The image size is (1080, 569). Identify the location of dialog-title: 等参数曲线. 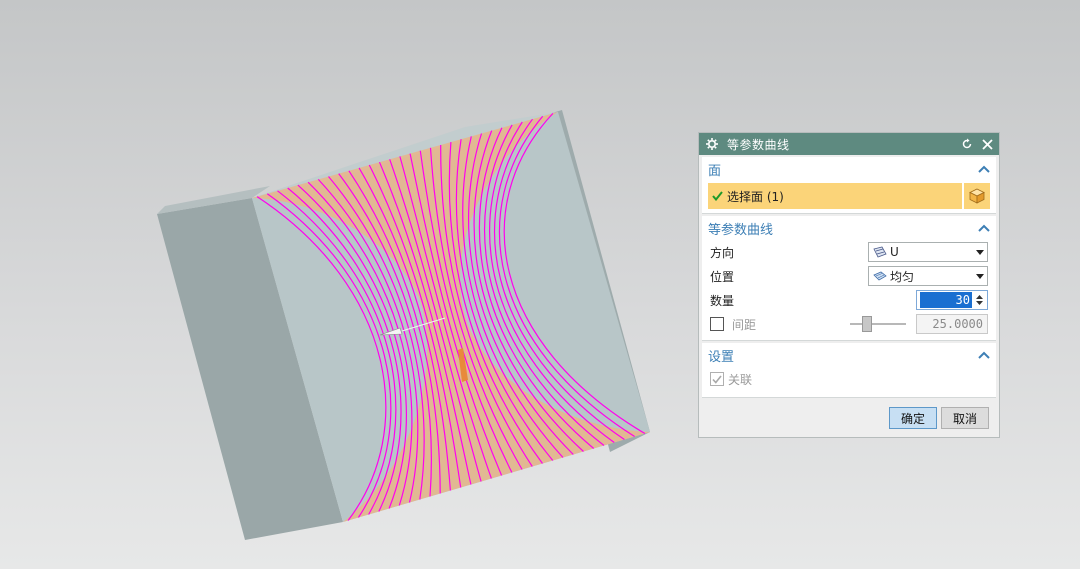
(758, 144).